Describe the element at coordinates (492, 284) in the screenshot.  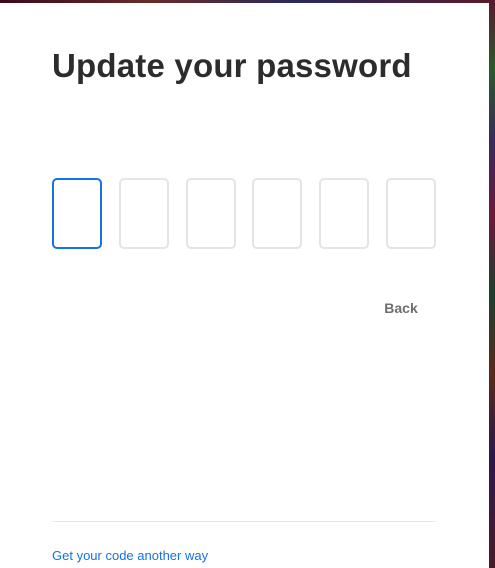
I see `background-right-edge` at that location.